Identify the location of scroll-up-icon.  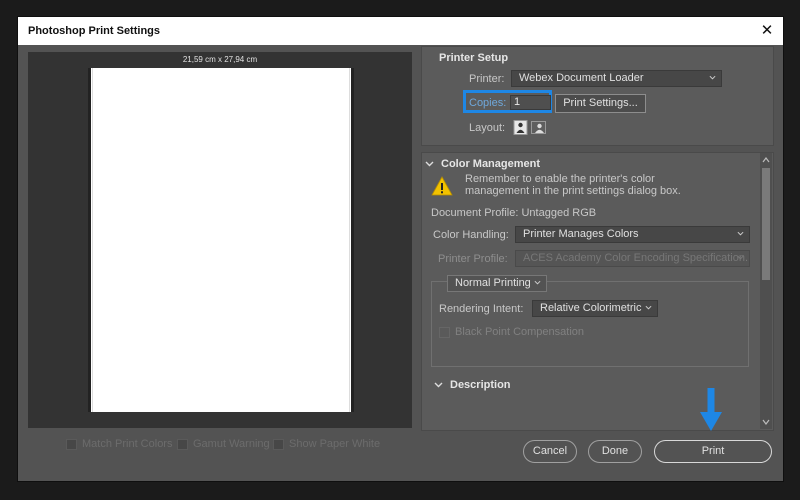
(766, 160).